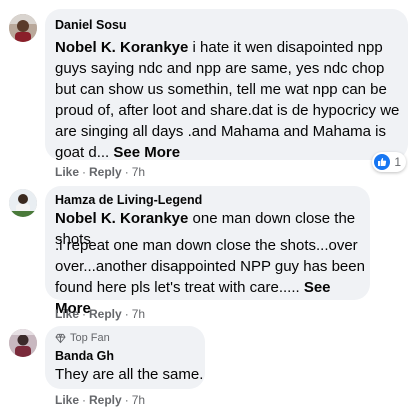 The height and width of the screenshot is (412, 408). What do you see at coordinates (397, 162) in the screenshot?
I see `reaction-count: 1` at bounding box center [397, 162].